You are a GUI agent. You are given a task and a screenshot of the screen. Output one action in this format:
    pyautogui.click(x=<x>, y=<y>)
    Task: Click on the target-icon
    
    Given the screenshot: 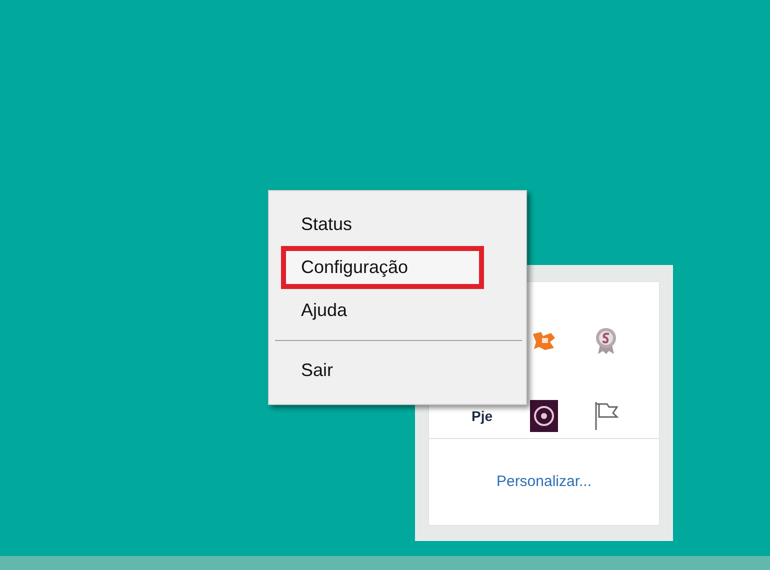 What is the action you would take?
    pyautogui.click(x=544, y=416)
    